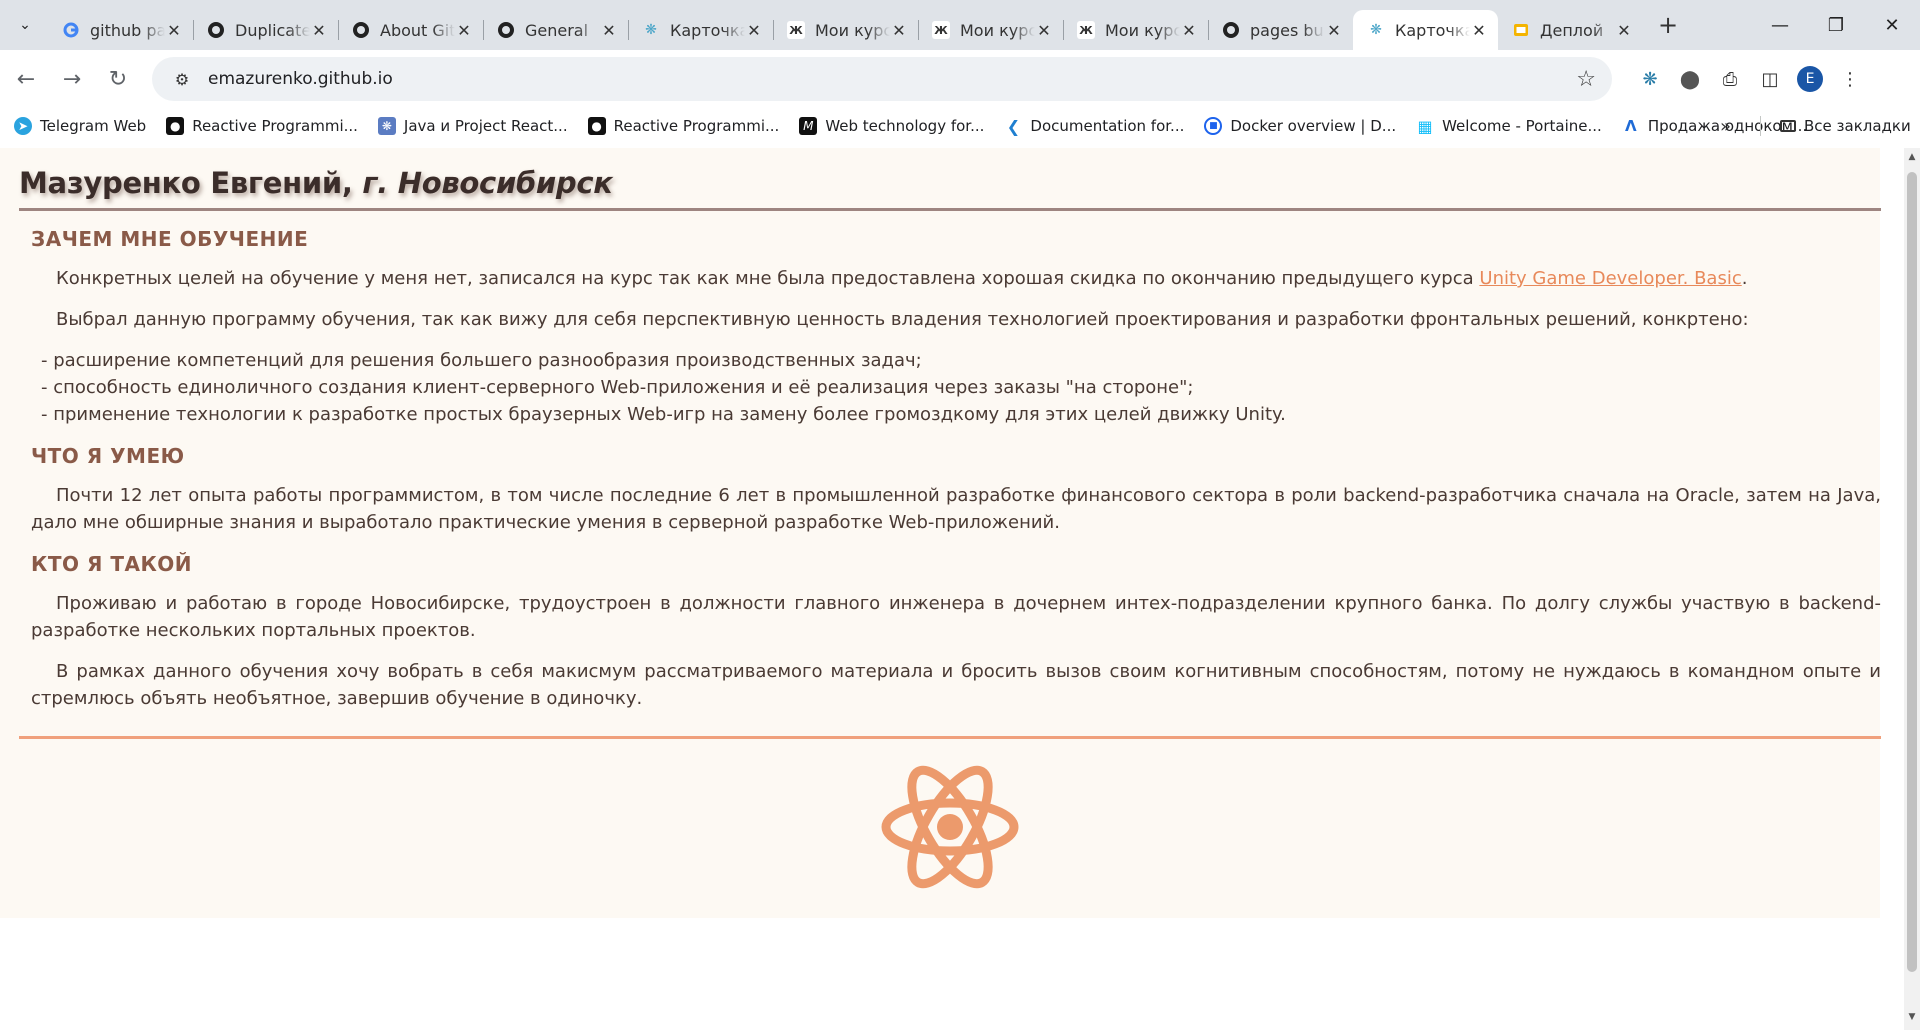 This screenshot has height=1030, width=1920. What do you see at coordinates (127, 30) in the screenshot?
I see `tab-title: github pages` at bounding box center [127, 30].